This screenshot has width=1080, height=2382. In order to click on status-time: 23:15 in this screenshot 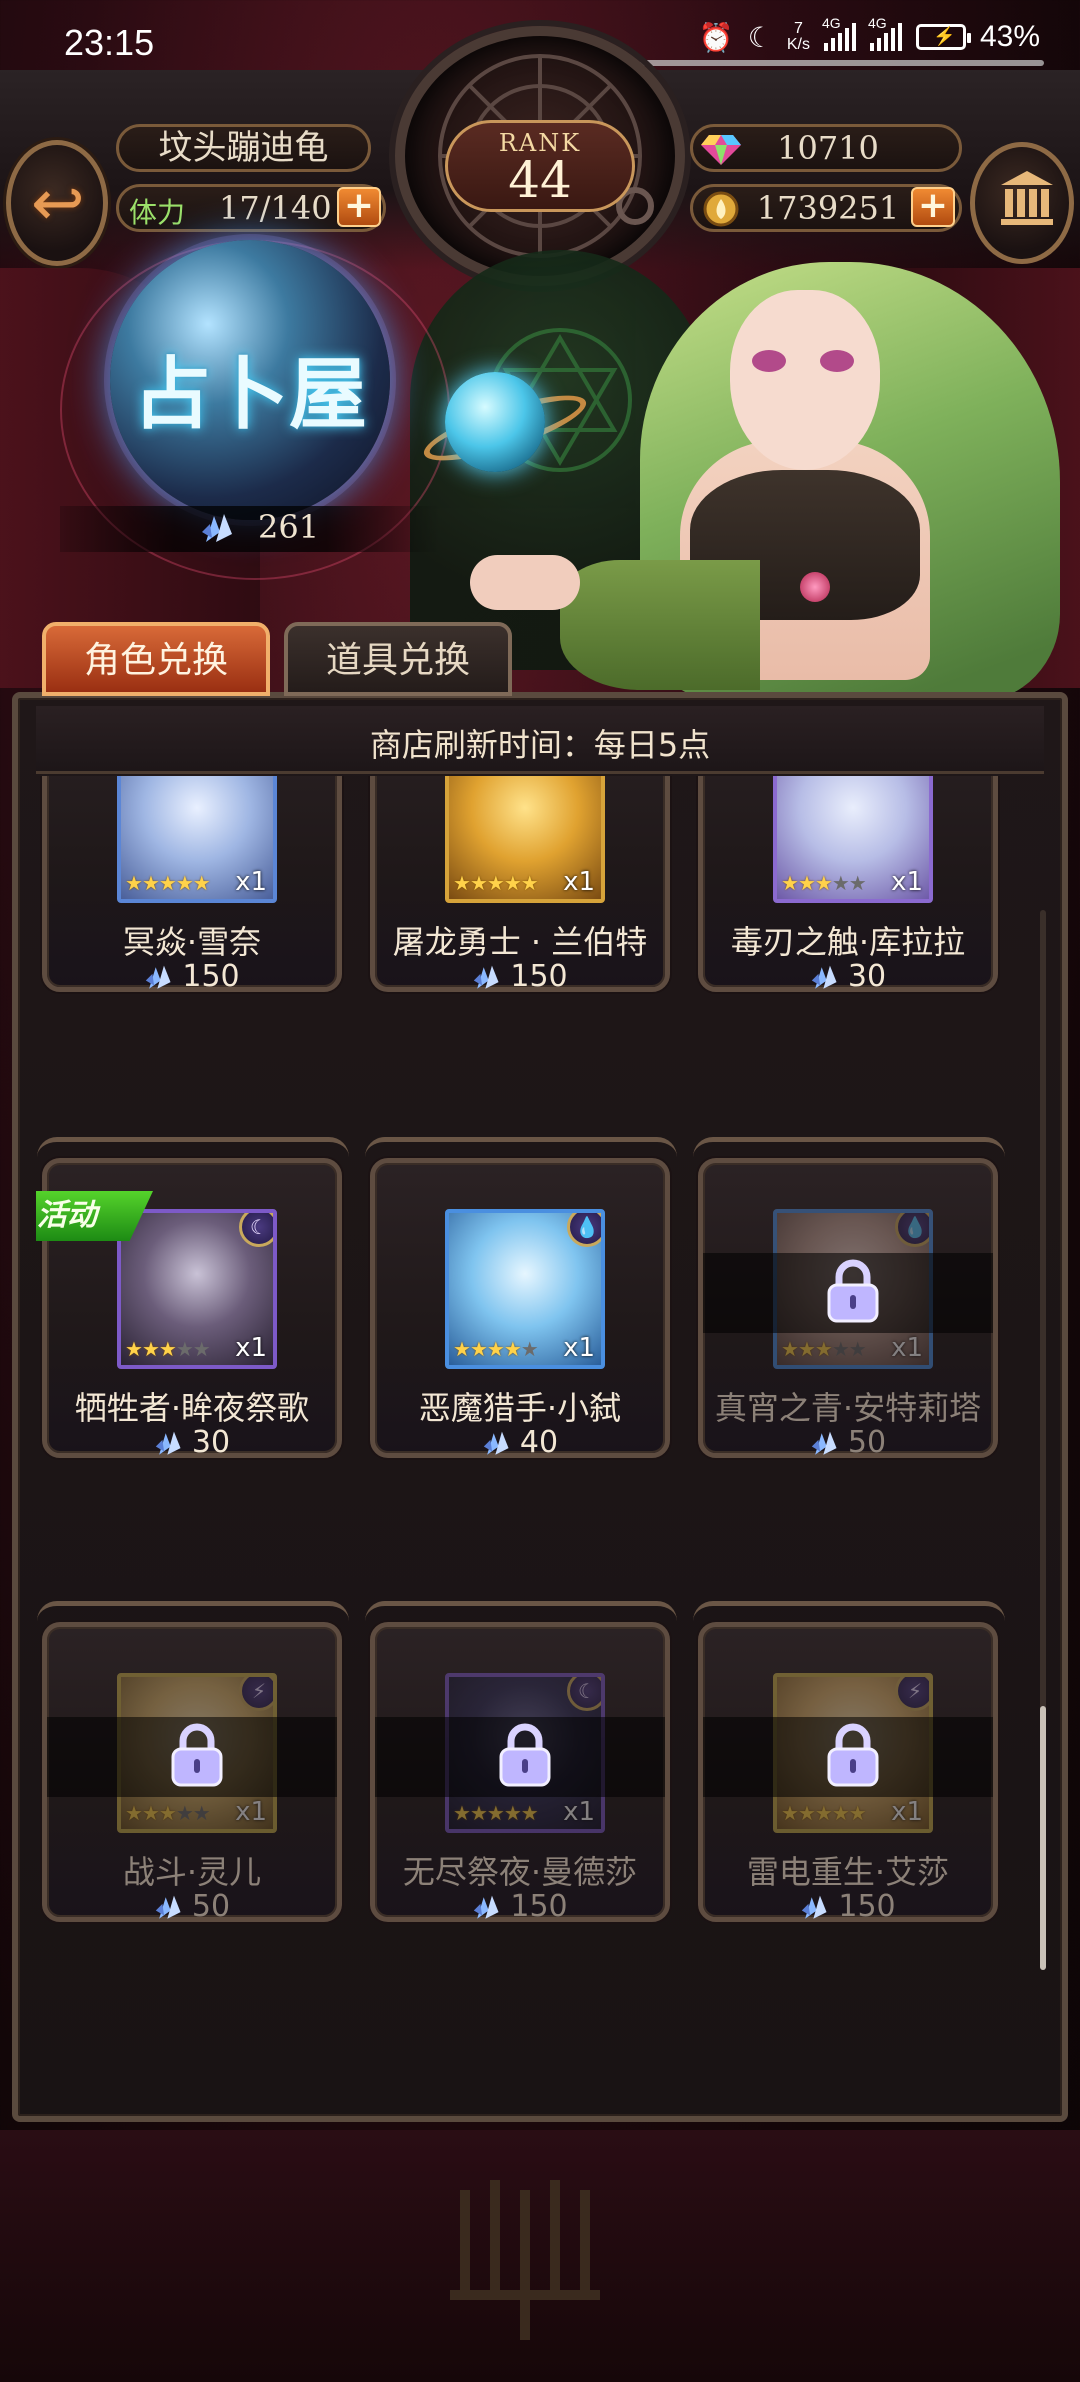, I will do `click(109, 42)`.